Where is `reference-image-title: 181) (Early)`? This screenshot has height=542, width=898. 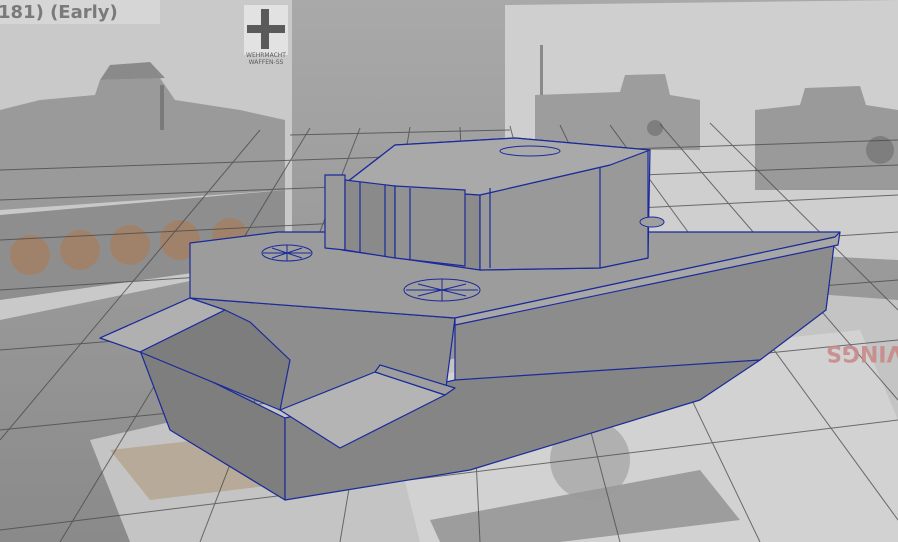
reference-image-title: 181) (Early) is located at coordinates (59, 12).